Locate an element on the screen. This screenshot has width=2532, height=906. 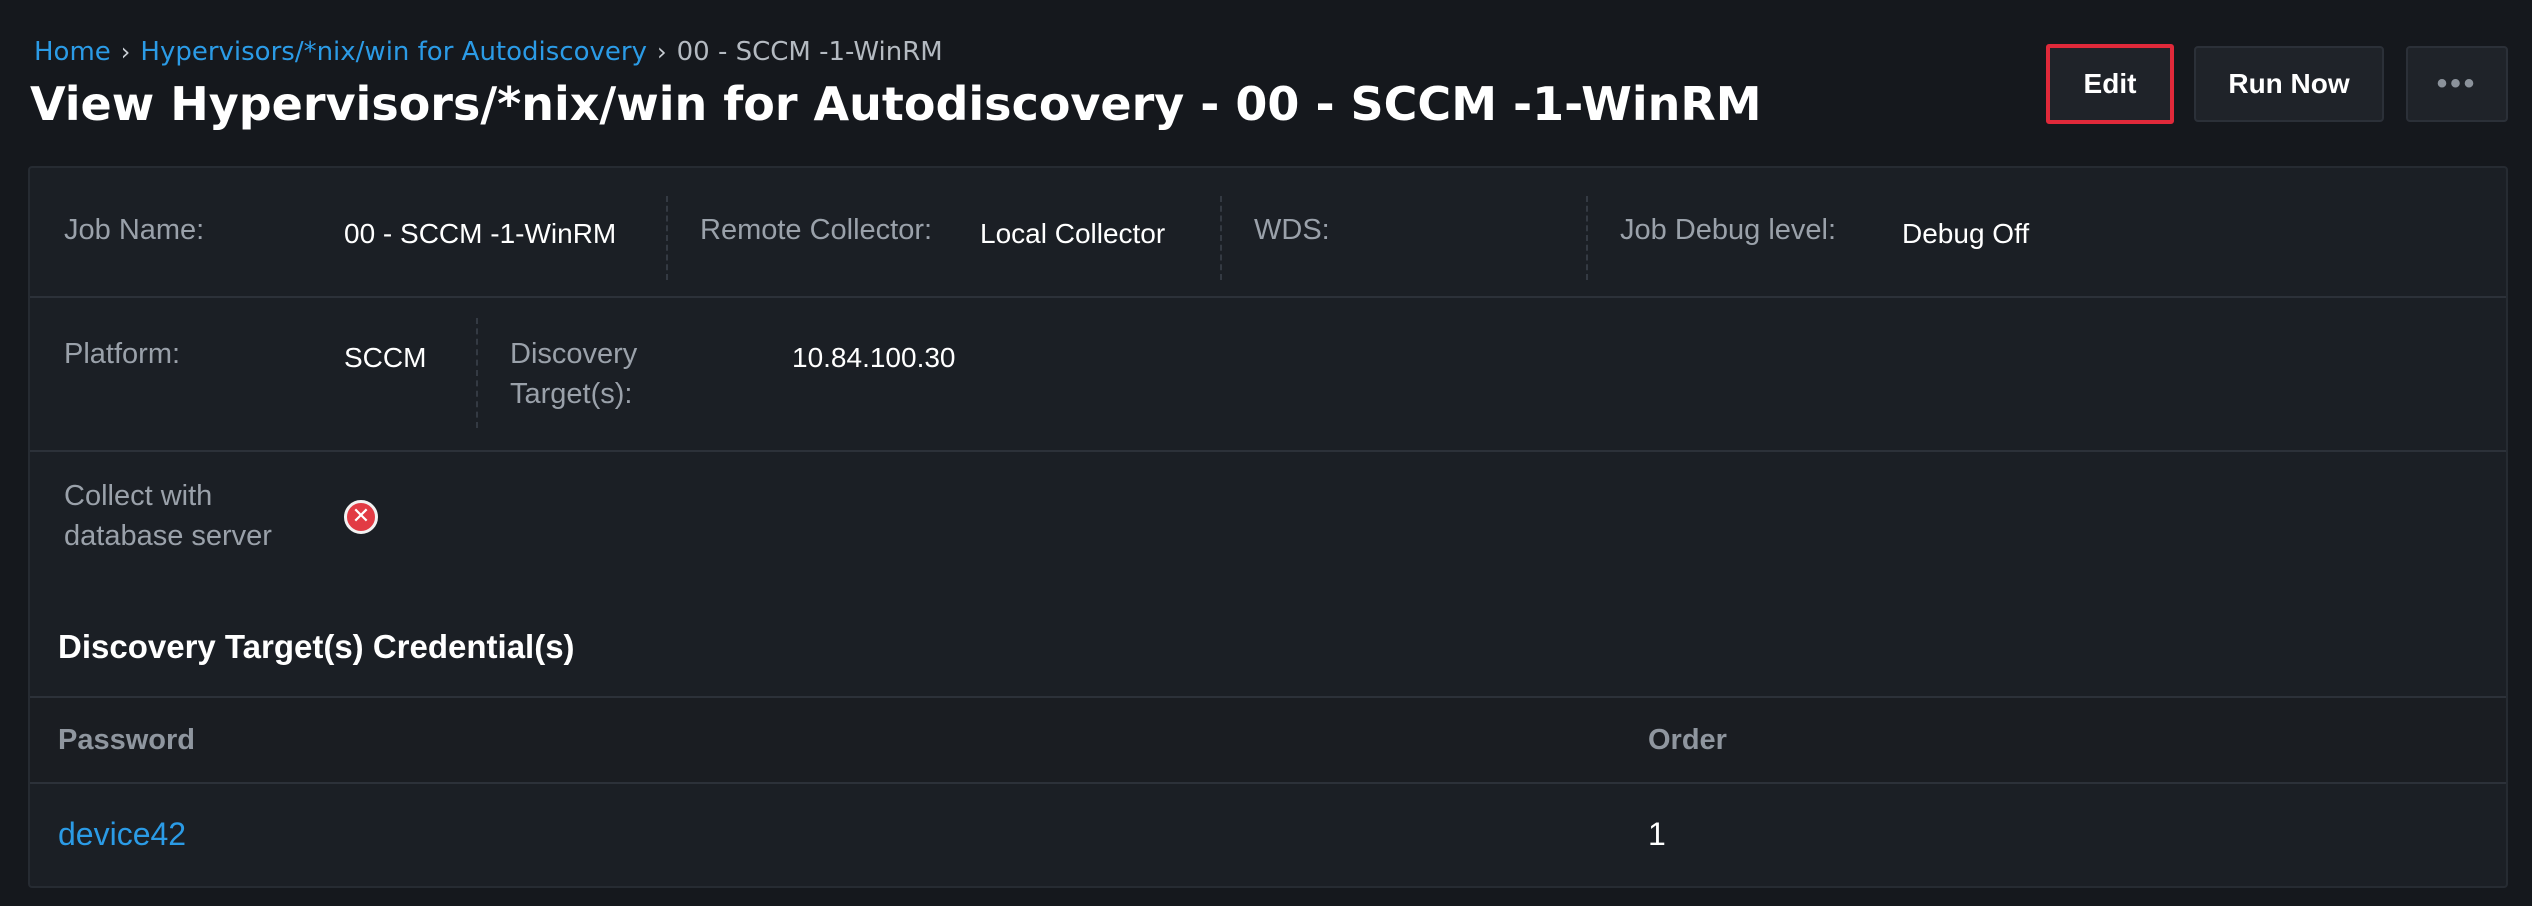
remote-collector-label: Remote Collector: is located at coordinates (816, 230).